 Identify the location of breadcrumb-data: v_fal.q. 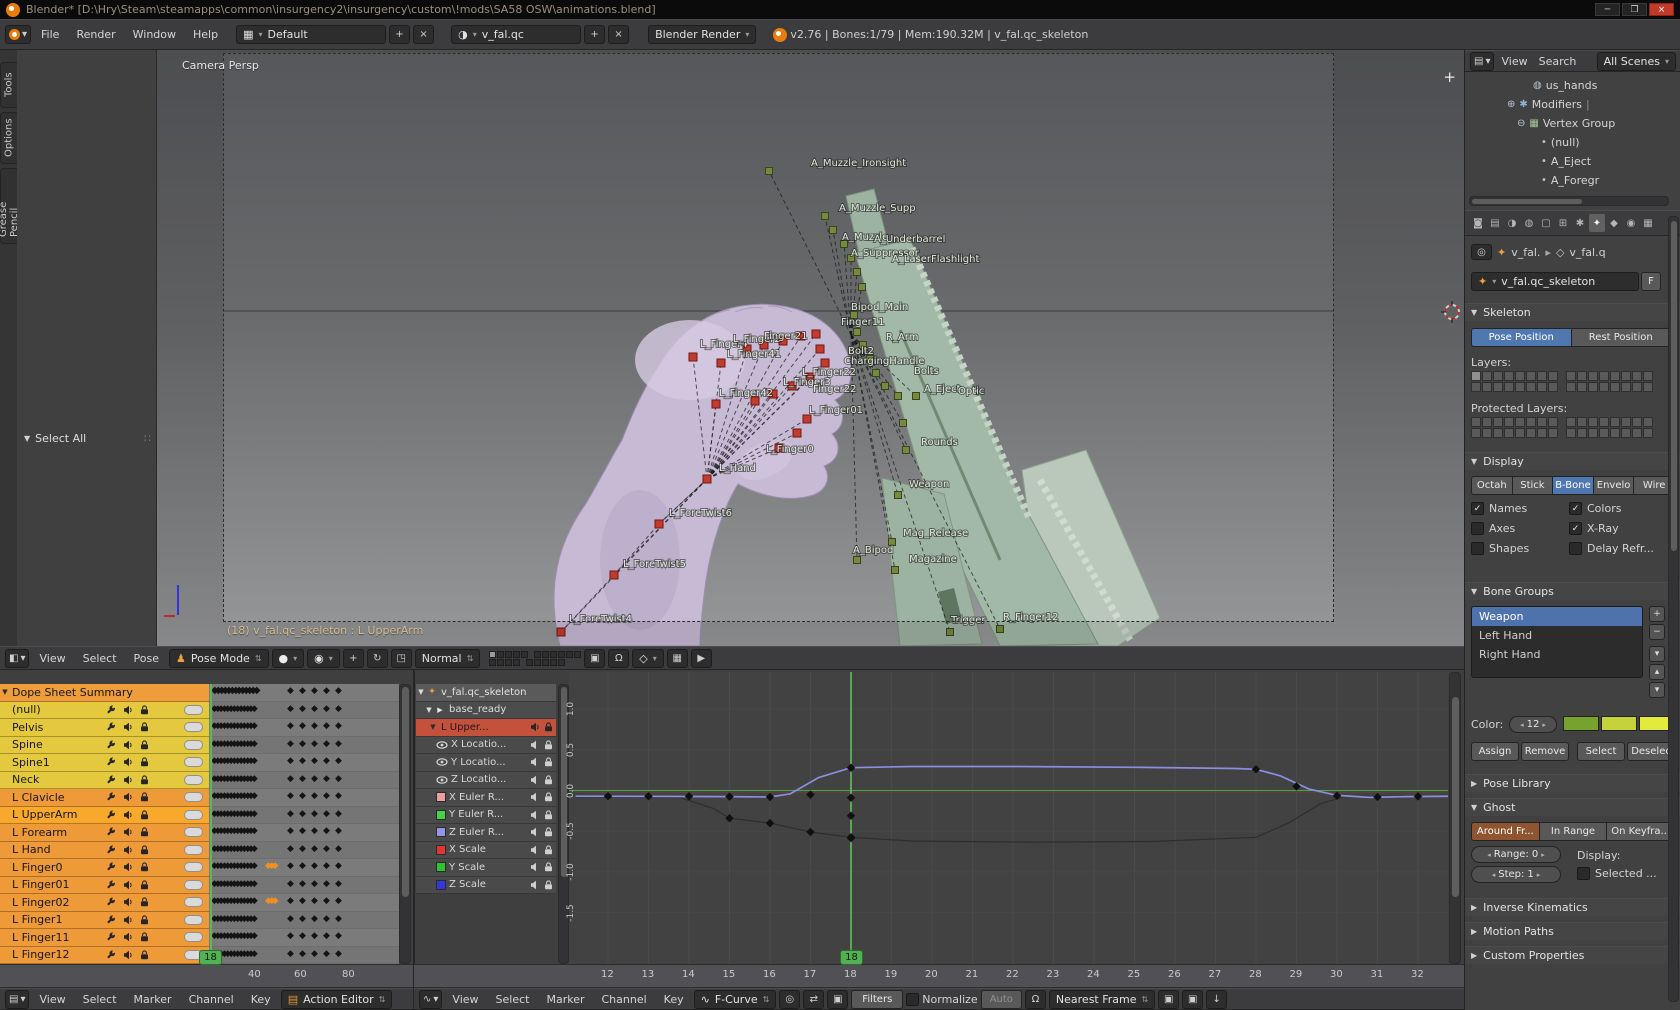
(1587, 252).